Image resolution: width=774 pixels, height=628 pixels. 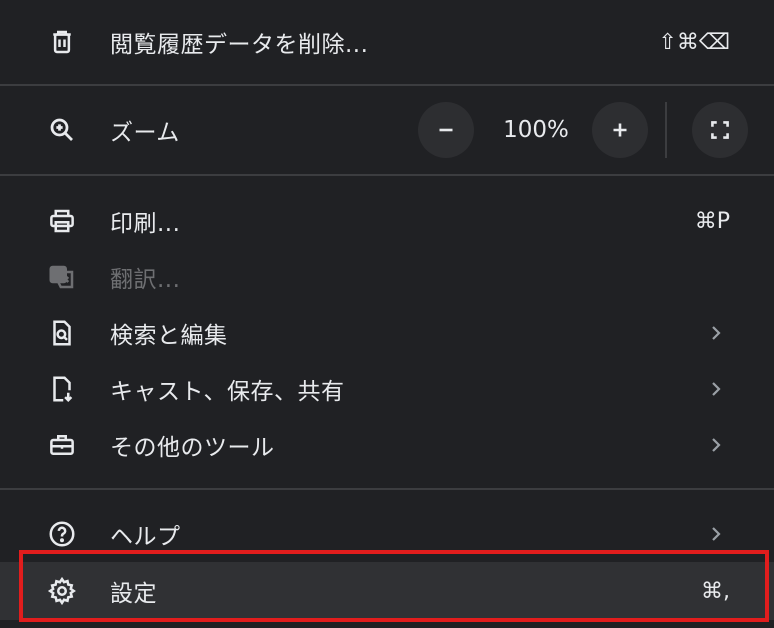 I want to click on fullscreen-icon, so click(x=720, y=130).